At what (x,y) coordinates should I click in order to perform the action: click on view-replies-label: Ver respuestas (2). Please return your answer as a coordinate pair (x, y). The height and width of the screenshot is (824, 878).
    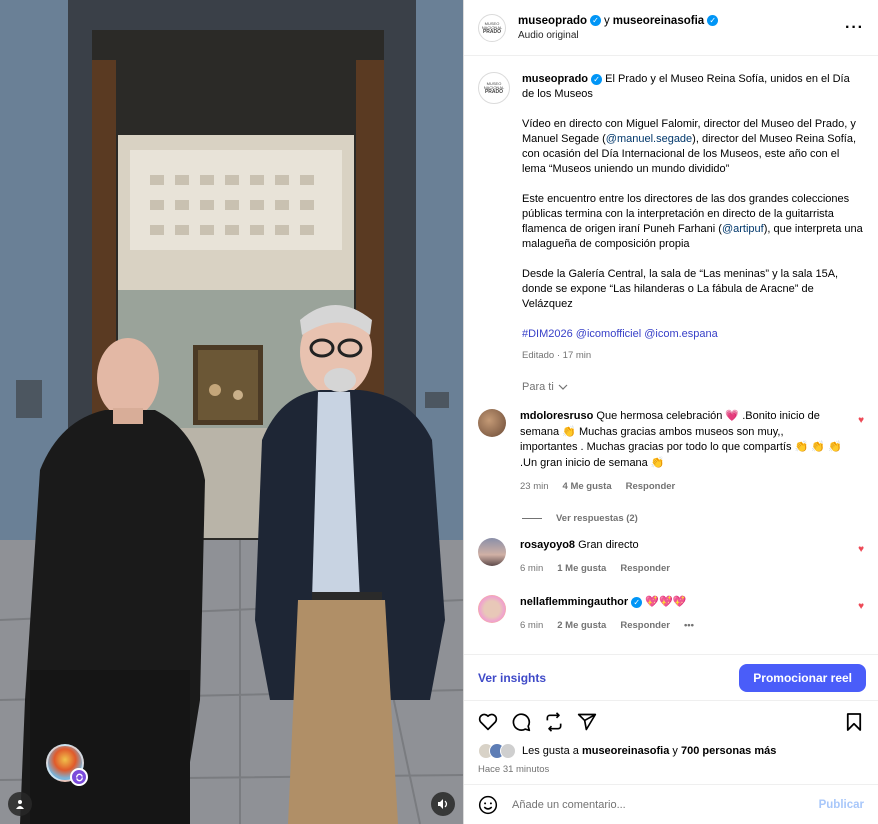
    Looking at the image, I should click on (597, 518).